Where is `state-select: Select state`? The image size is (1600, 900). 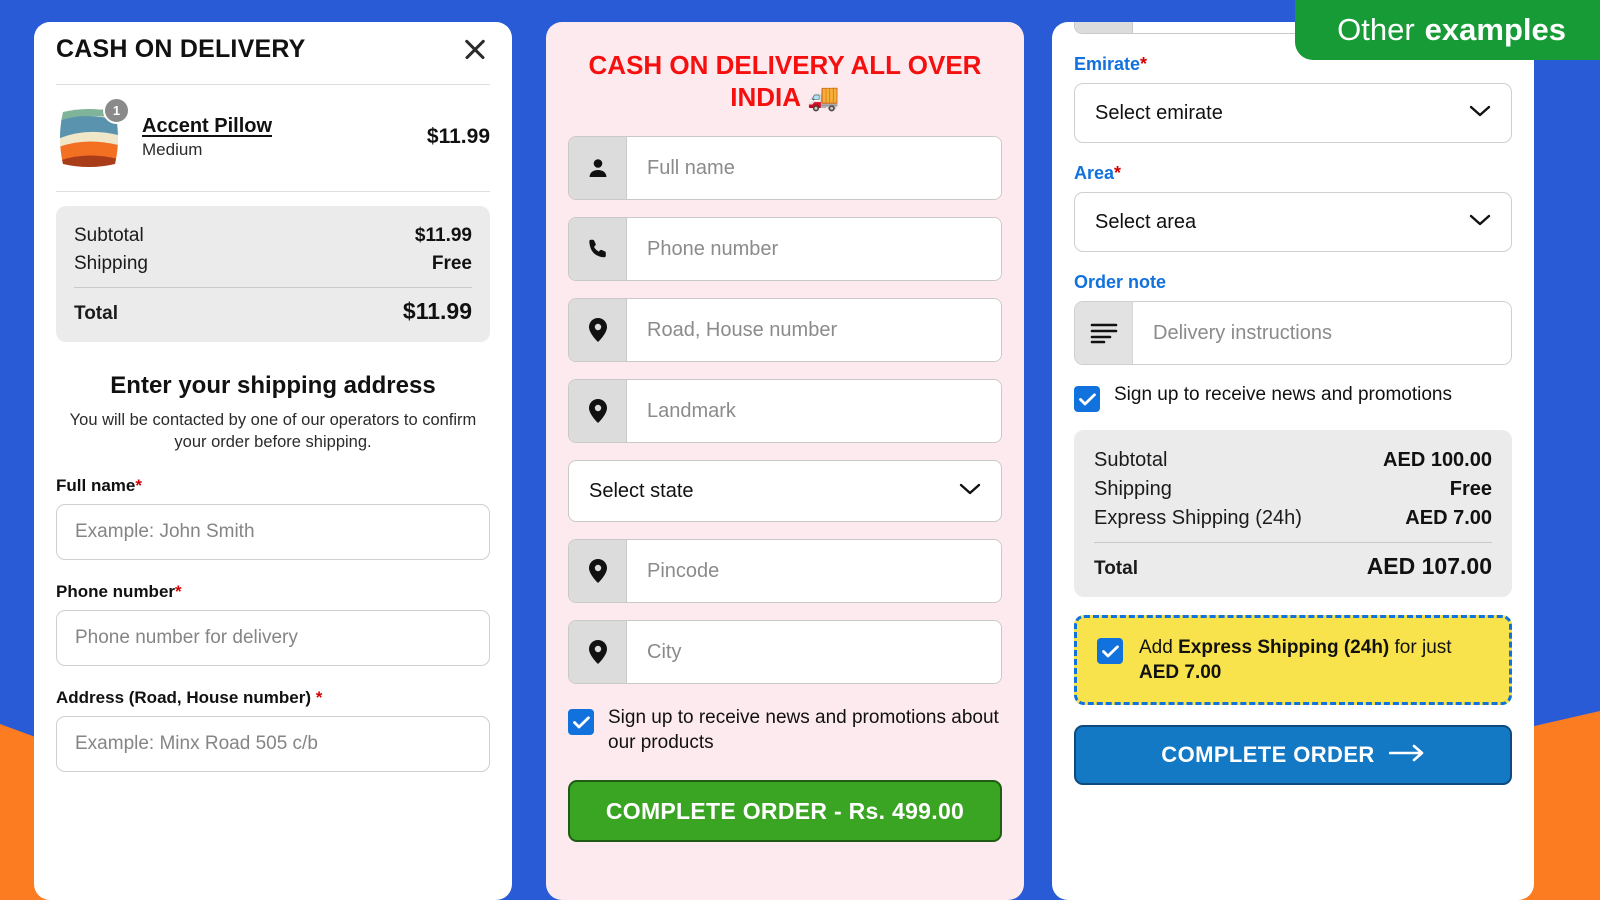
state-select: Select state is located at coordinates (785, 491).